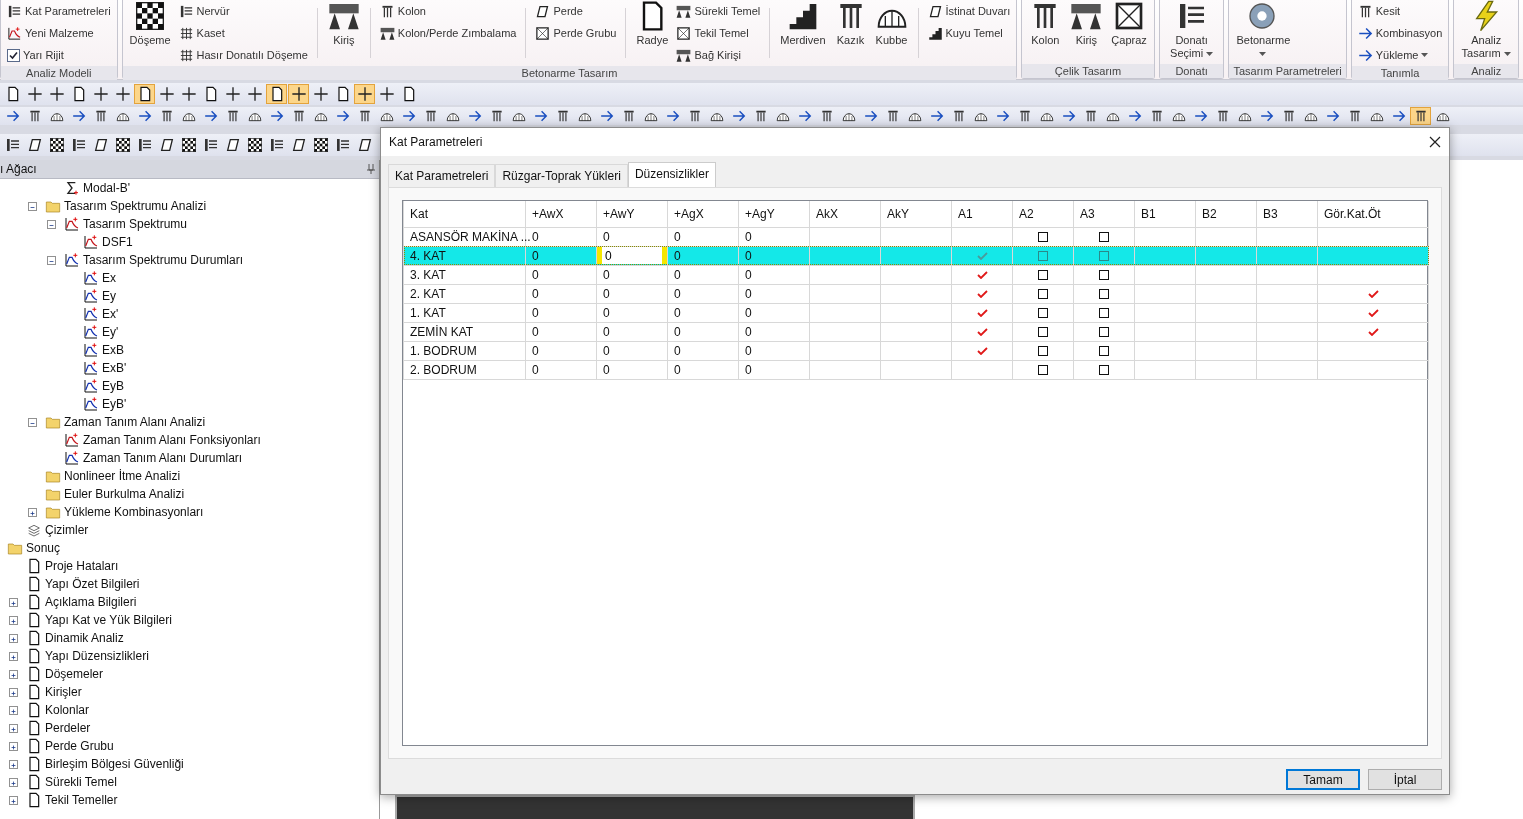 This screenshot has height=819, width=1523. Describe the element at coordinates (718, 33) in the screenshot. I see `ribbon-button: Tekil Temel` at that location.